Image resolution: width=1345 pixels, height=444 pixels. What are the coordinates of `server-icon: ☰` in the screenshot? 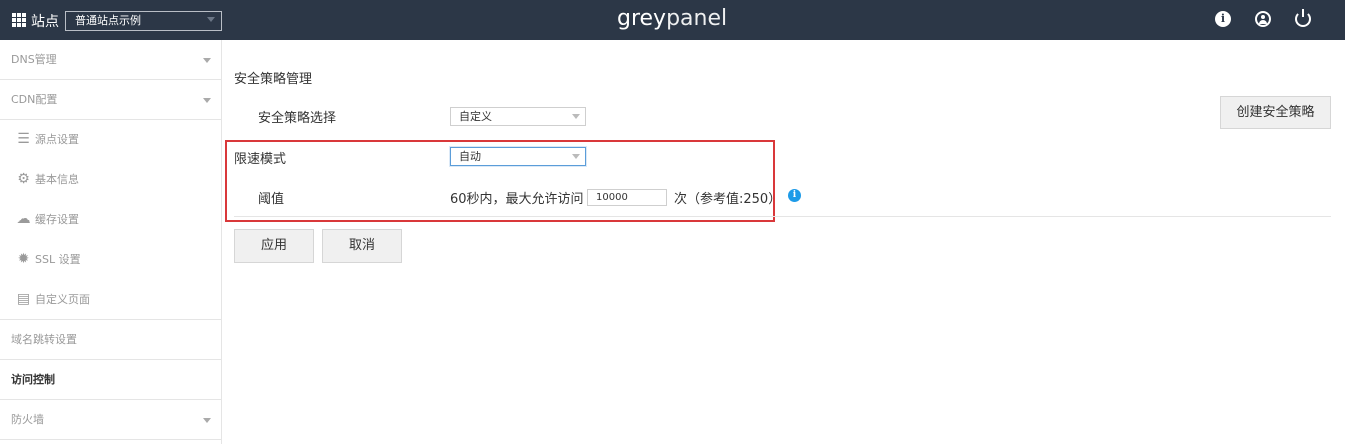 It's located at (23, 139).